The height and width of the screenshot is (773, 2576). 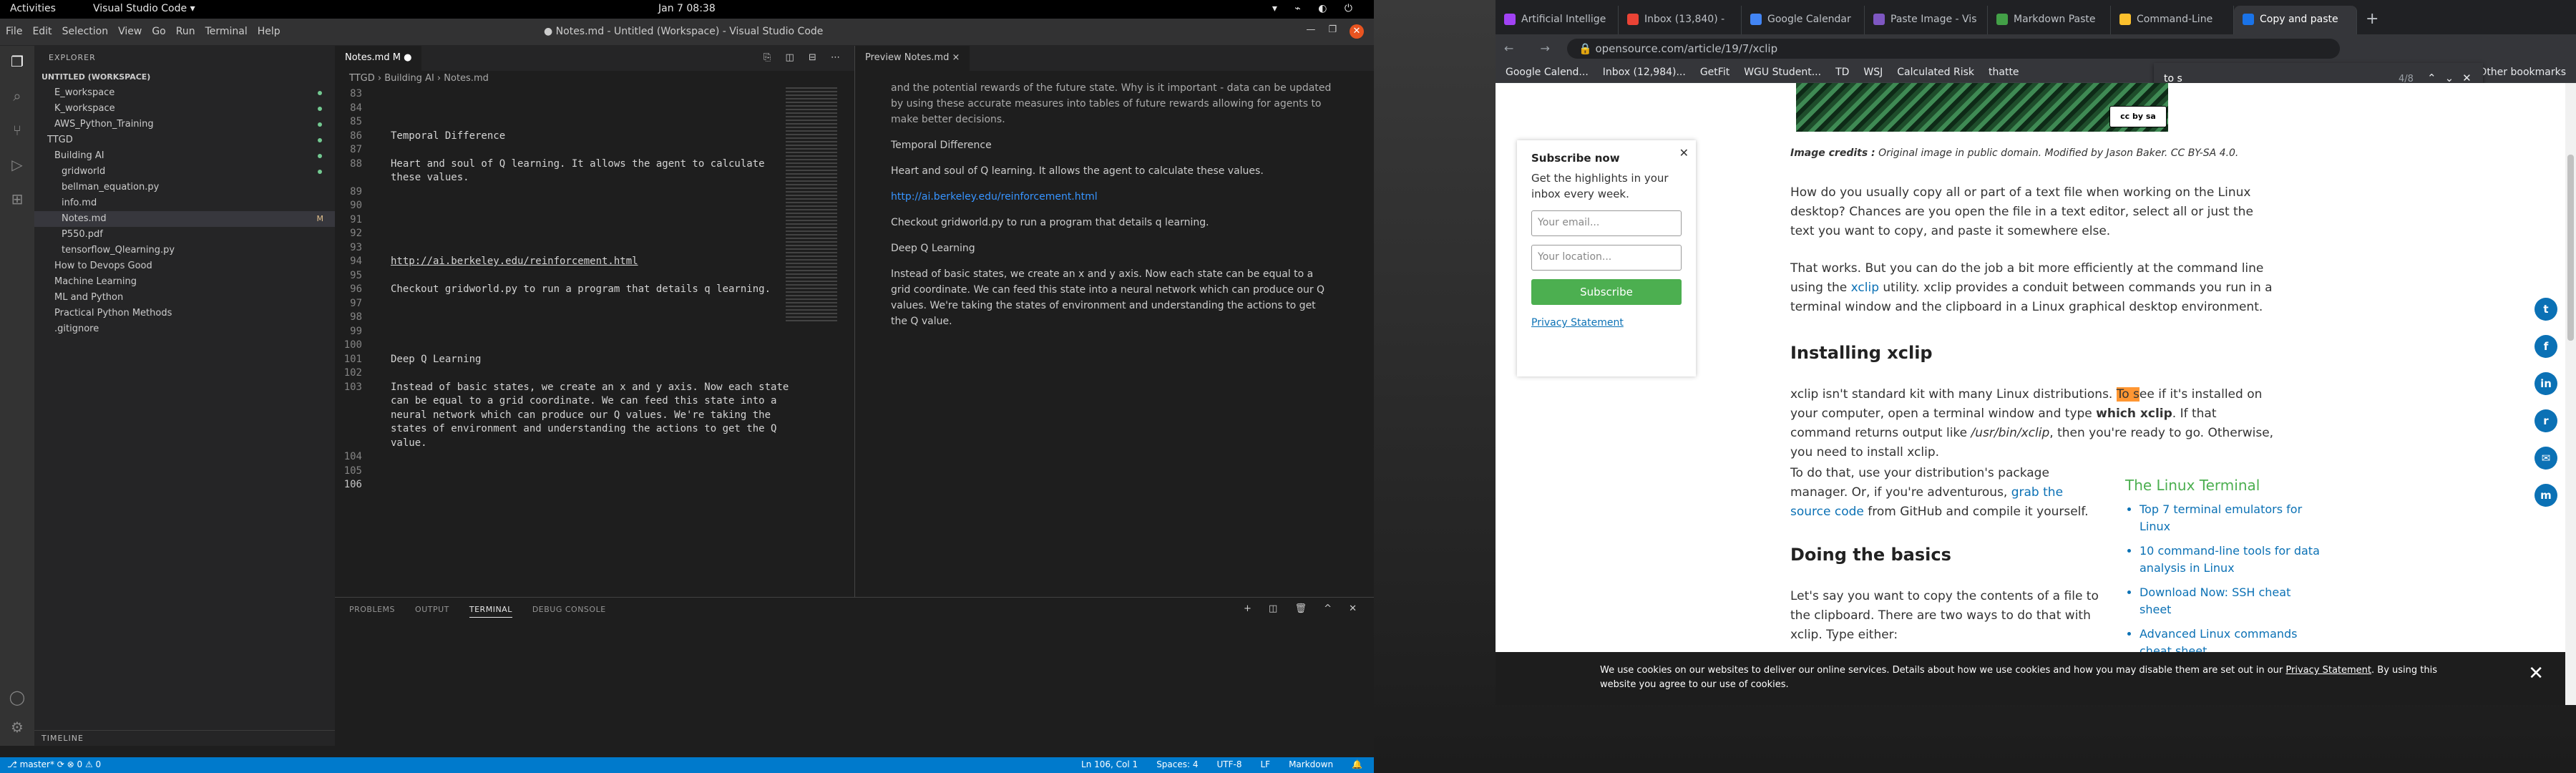 What do you see at coordinates (184, 282) in the screenshot?
I see `tree-item: Machine Learning` at bounding box center [184, 282].